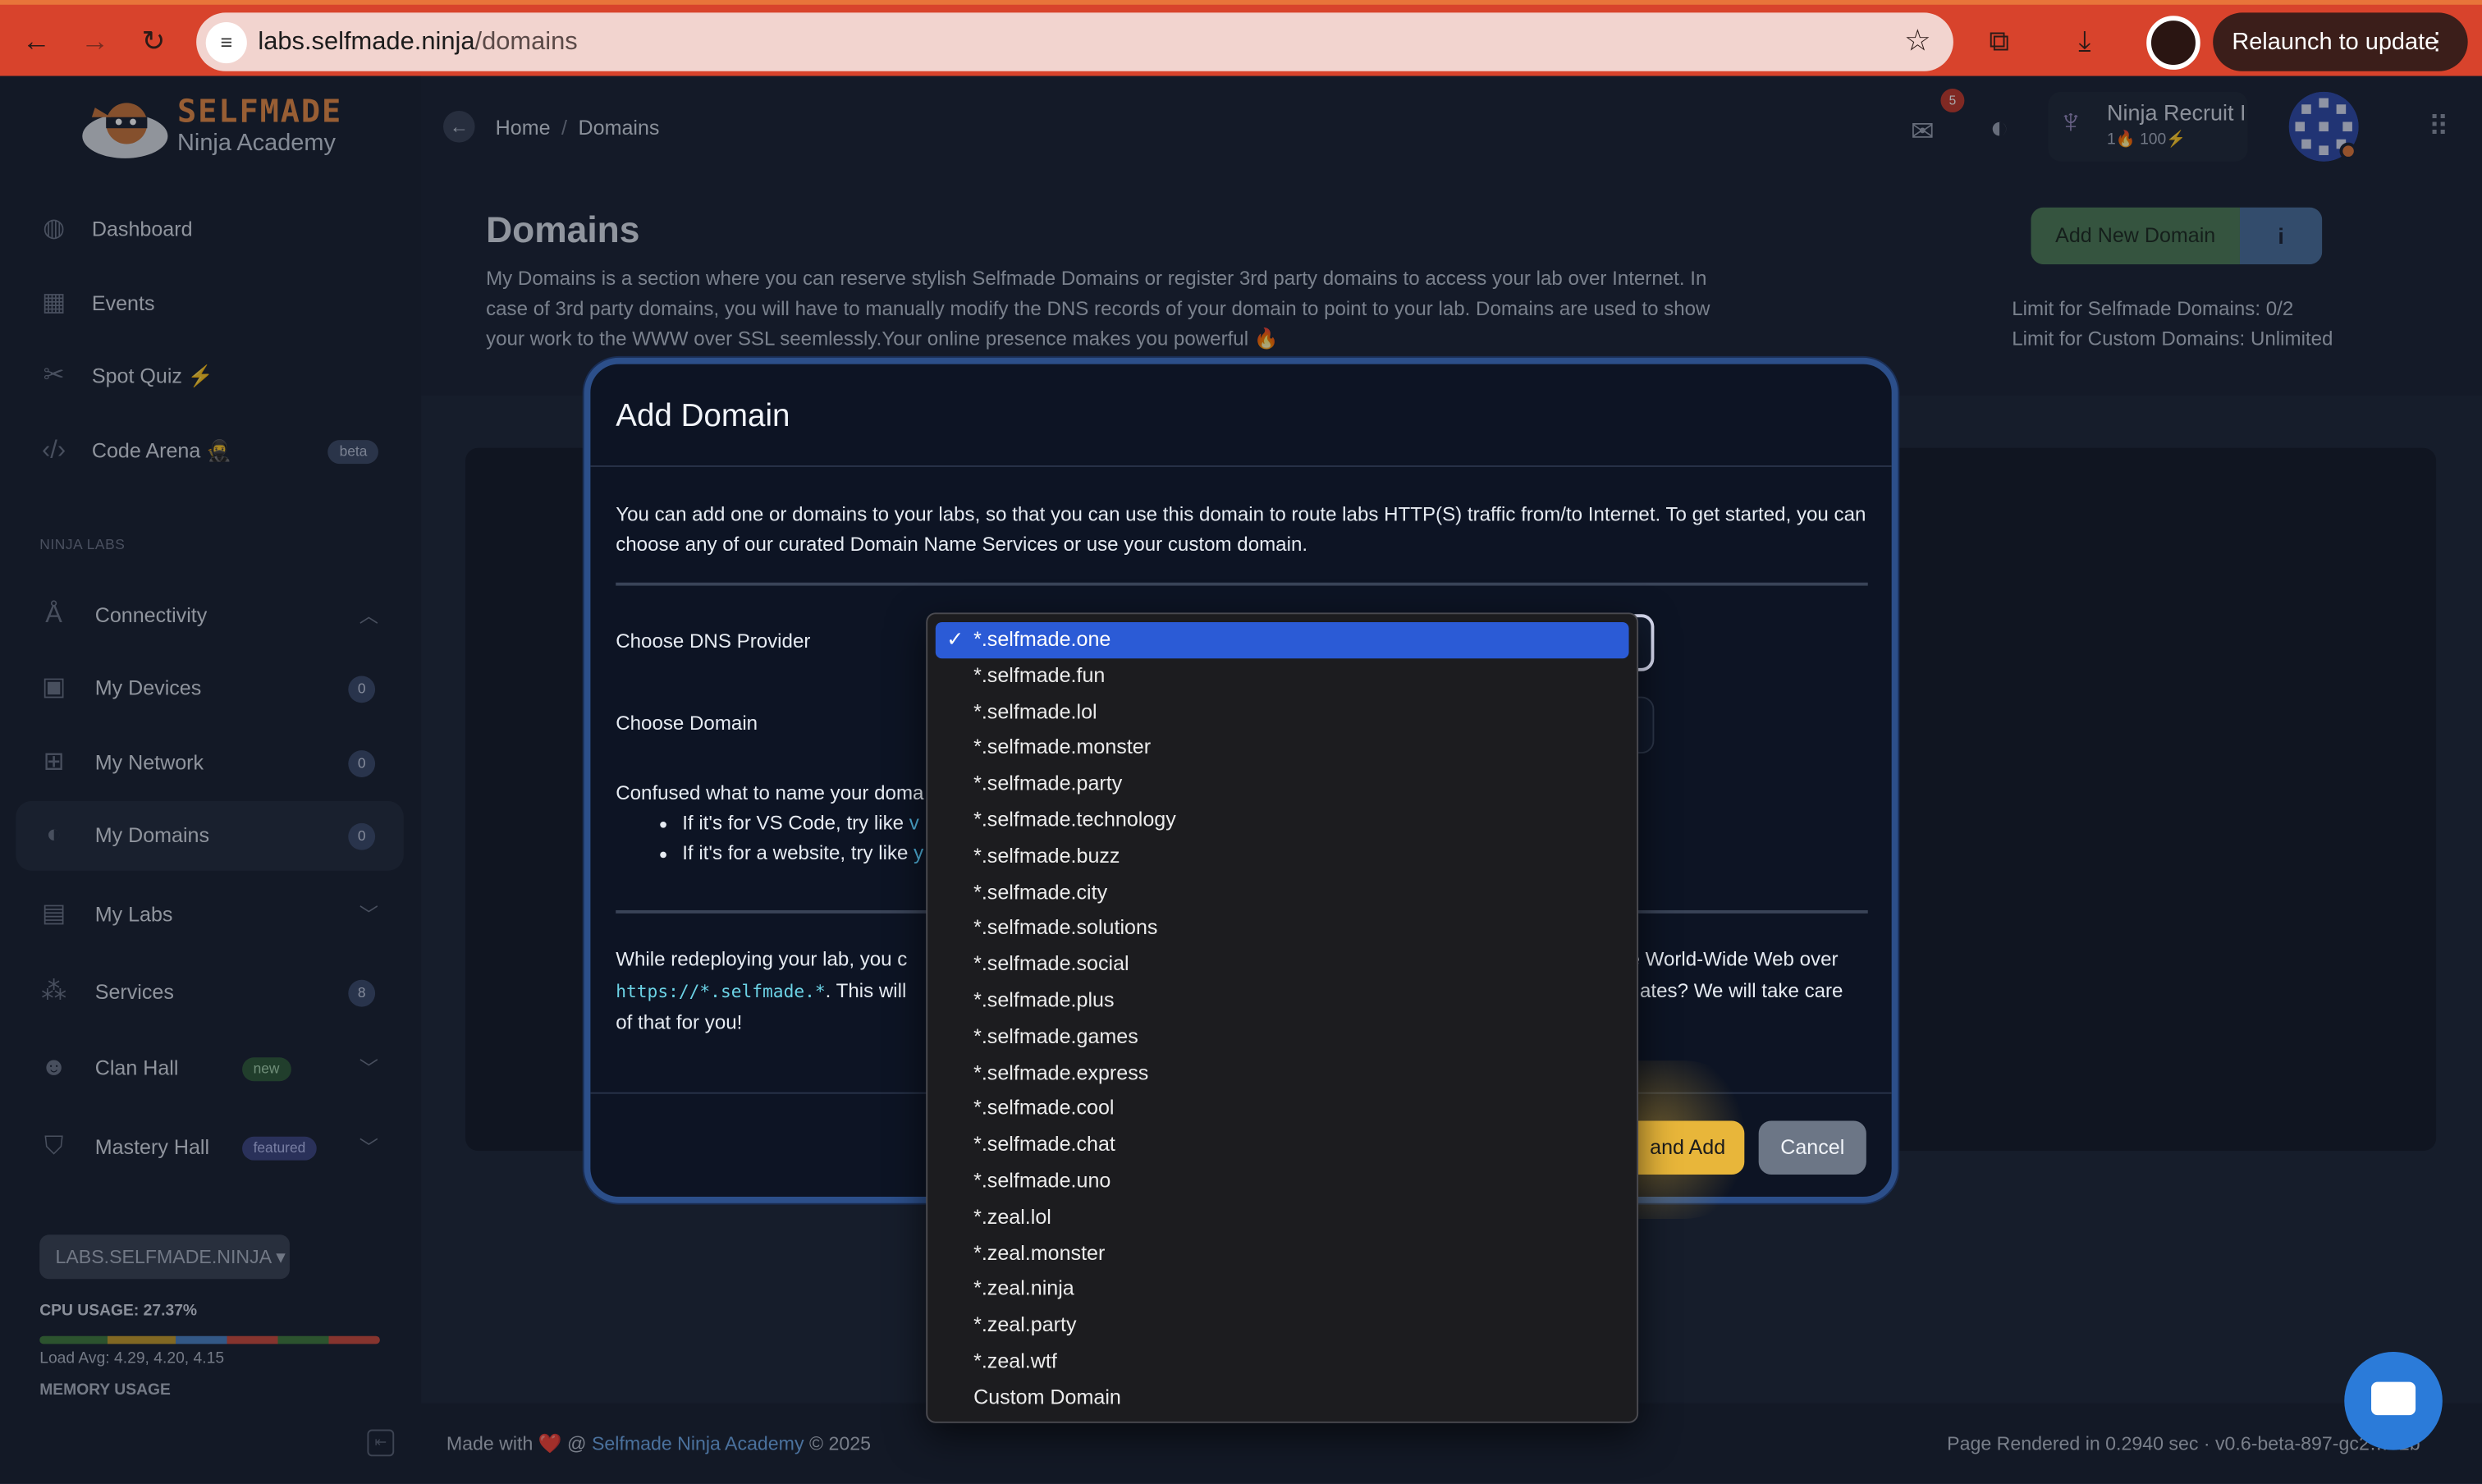 This screenshot has width=2482, height=1484. I want to click on back-arrow-icon: ←, so click(36, 41).